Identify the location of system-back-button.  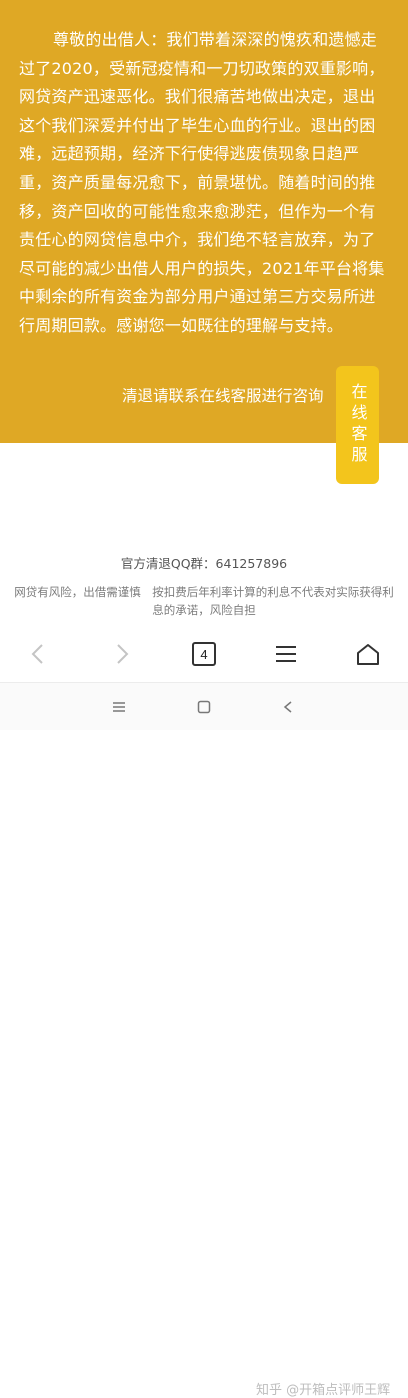
(288, 706).